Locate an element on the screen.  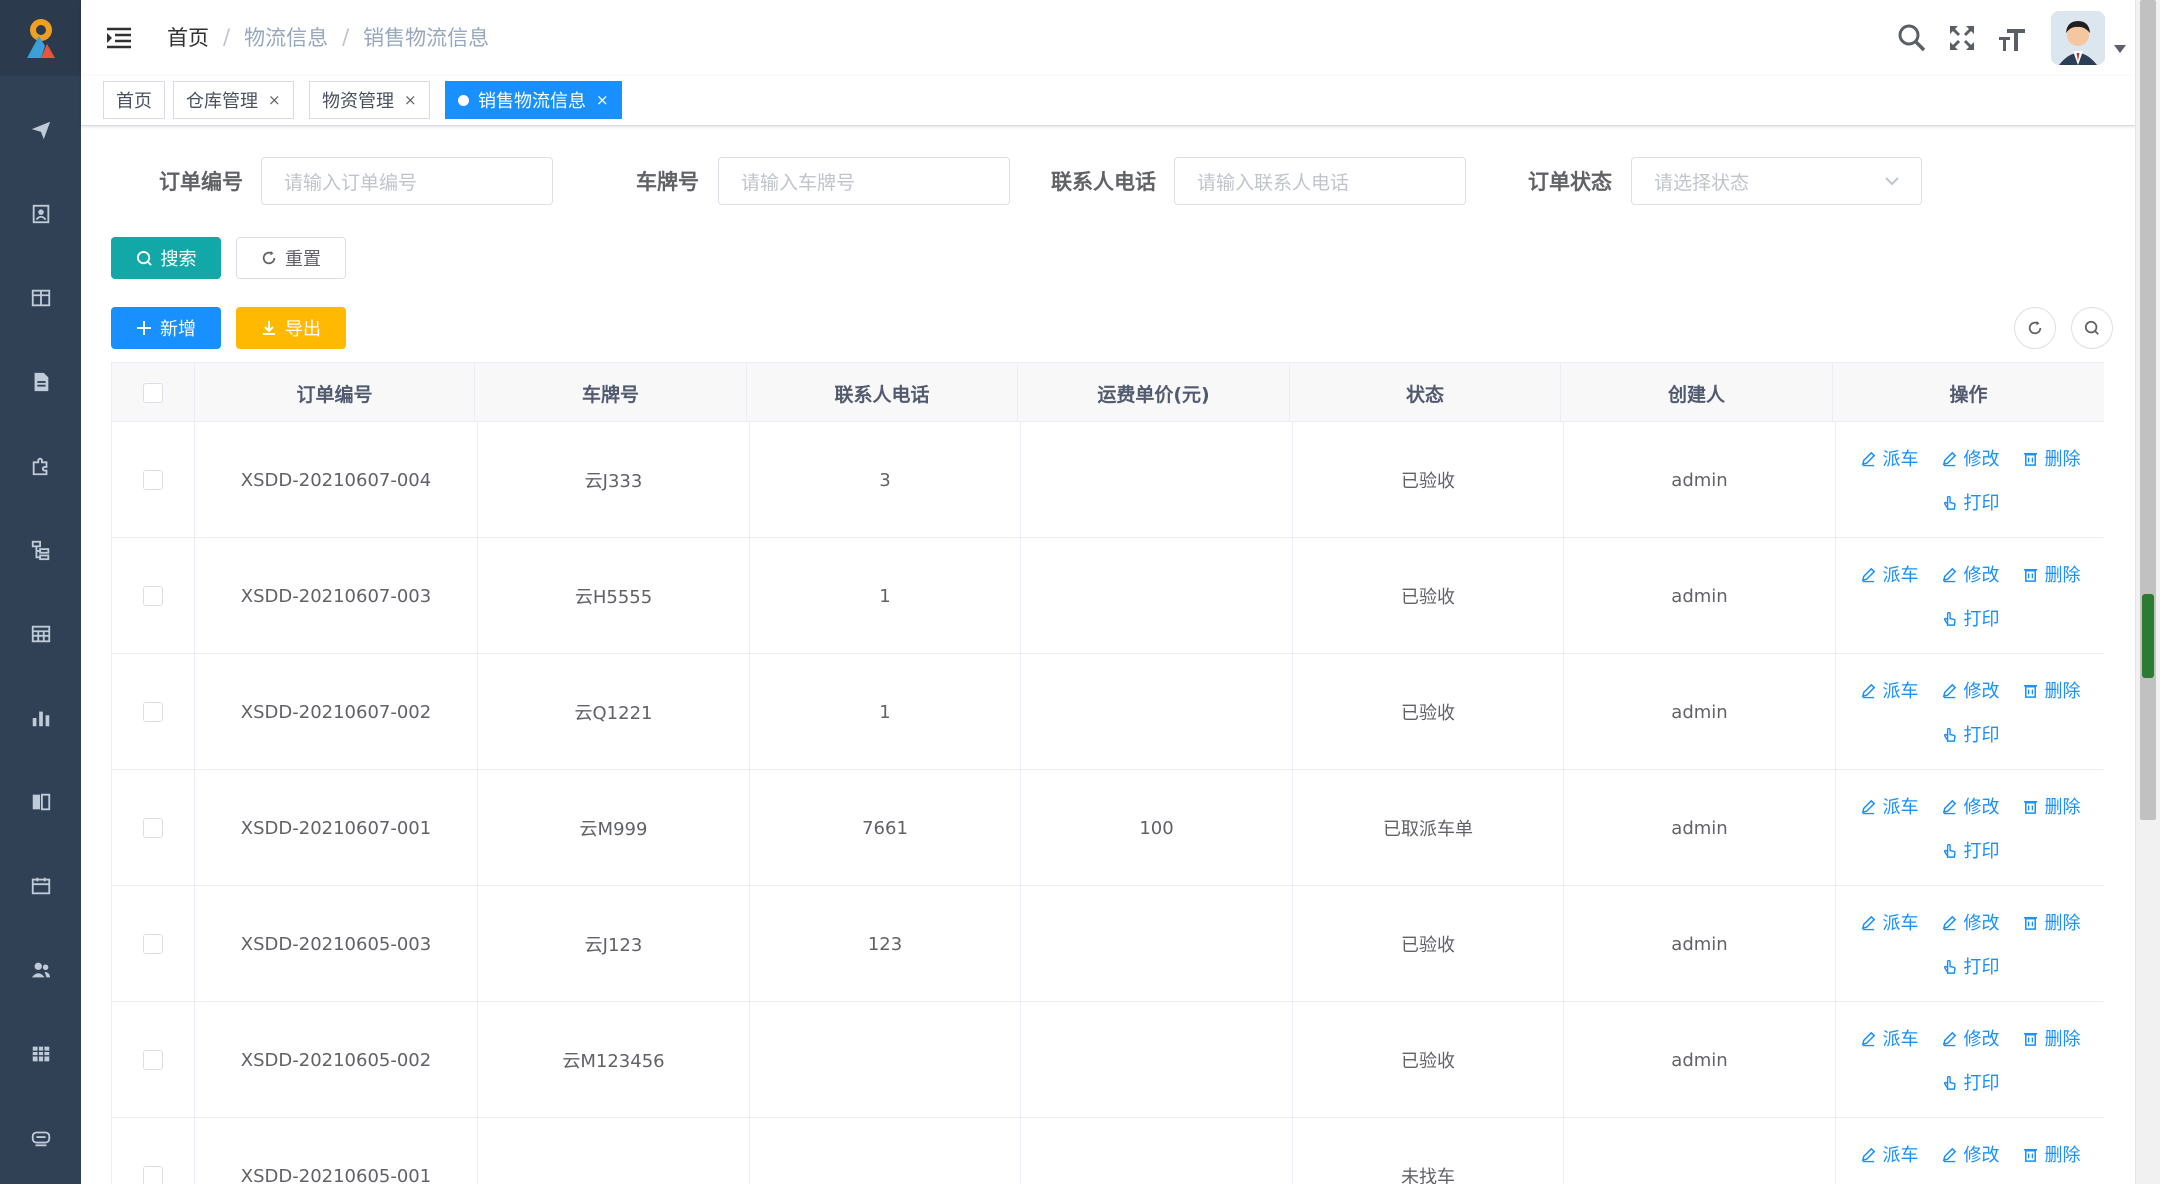
fullscreen-icon is located at coordinates (1962, 38).